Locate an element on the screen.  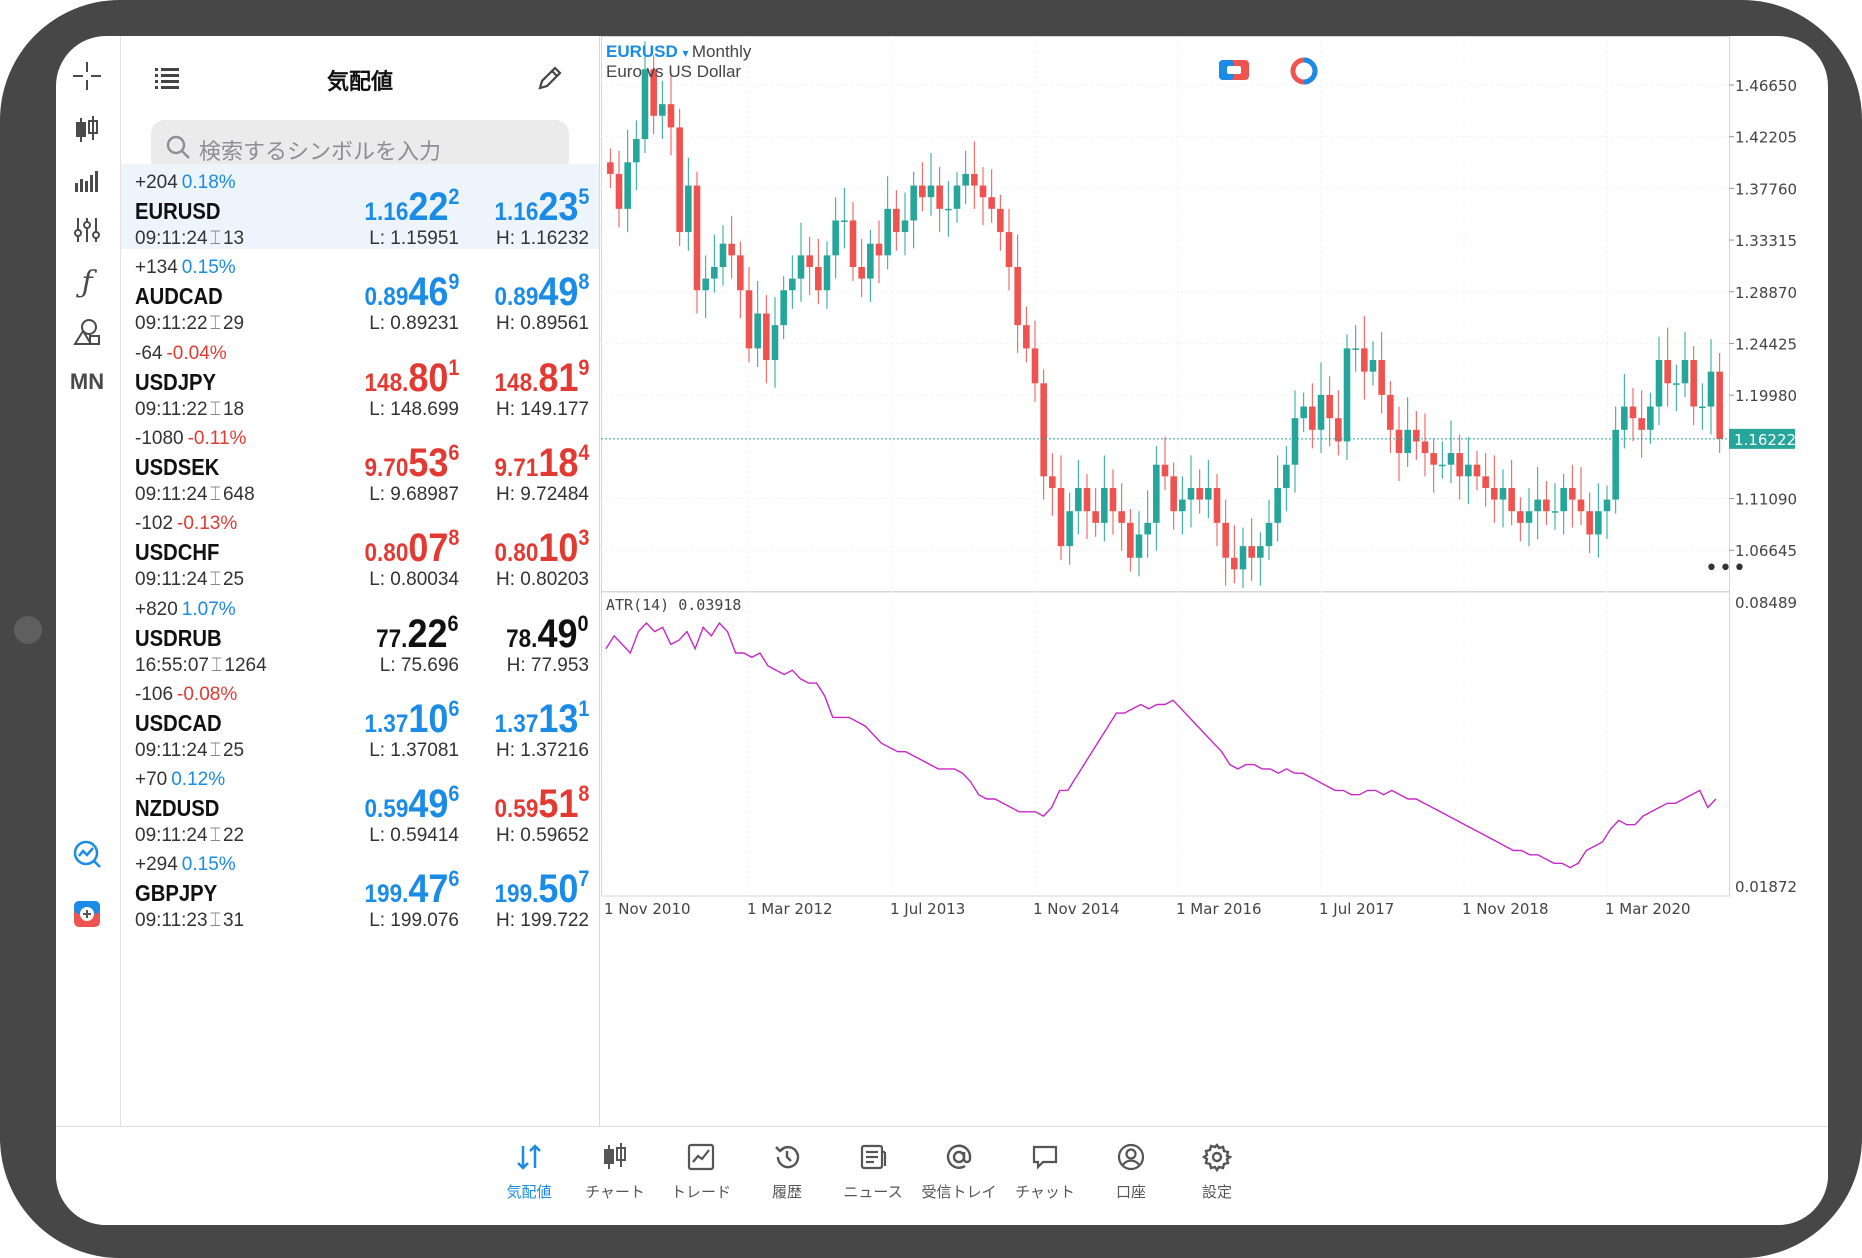
quote-change: +134 0.15% is located at coordinates (185, 268).